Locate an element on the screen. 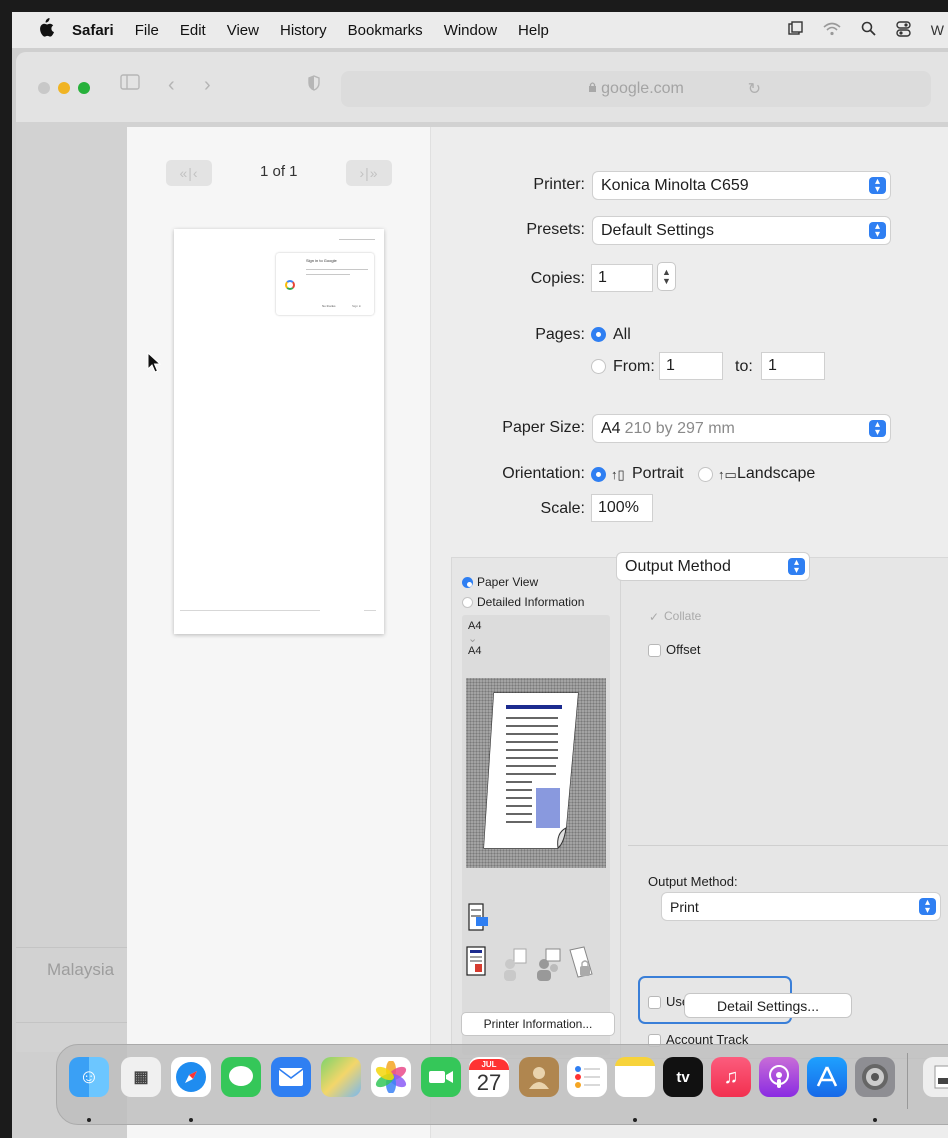  copies-value: 1 is located at coordinates (602, 277).